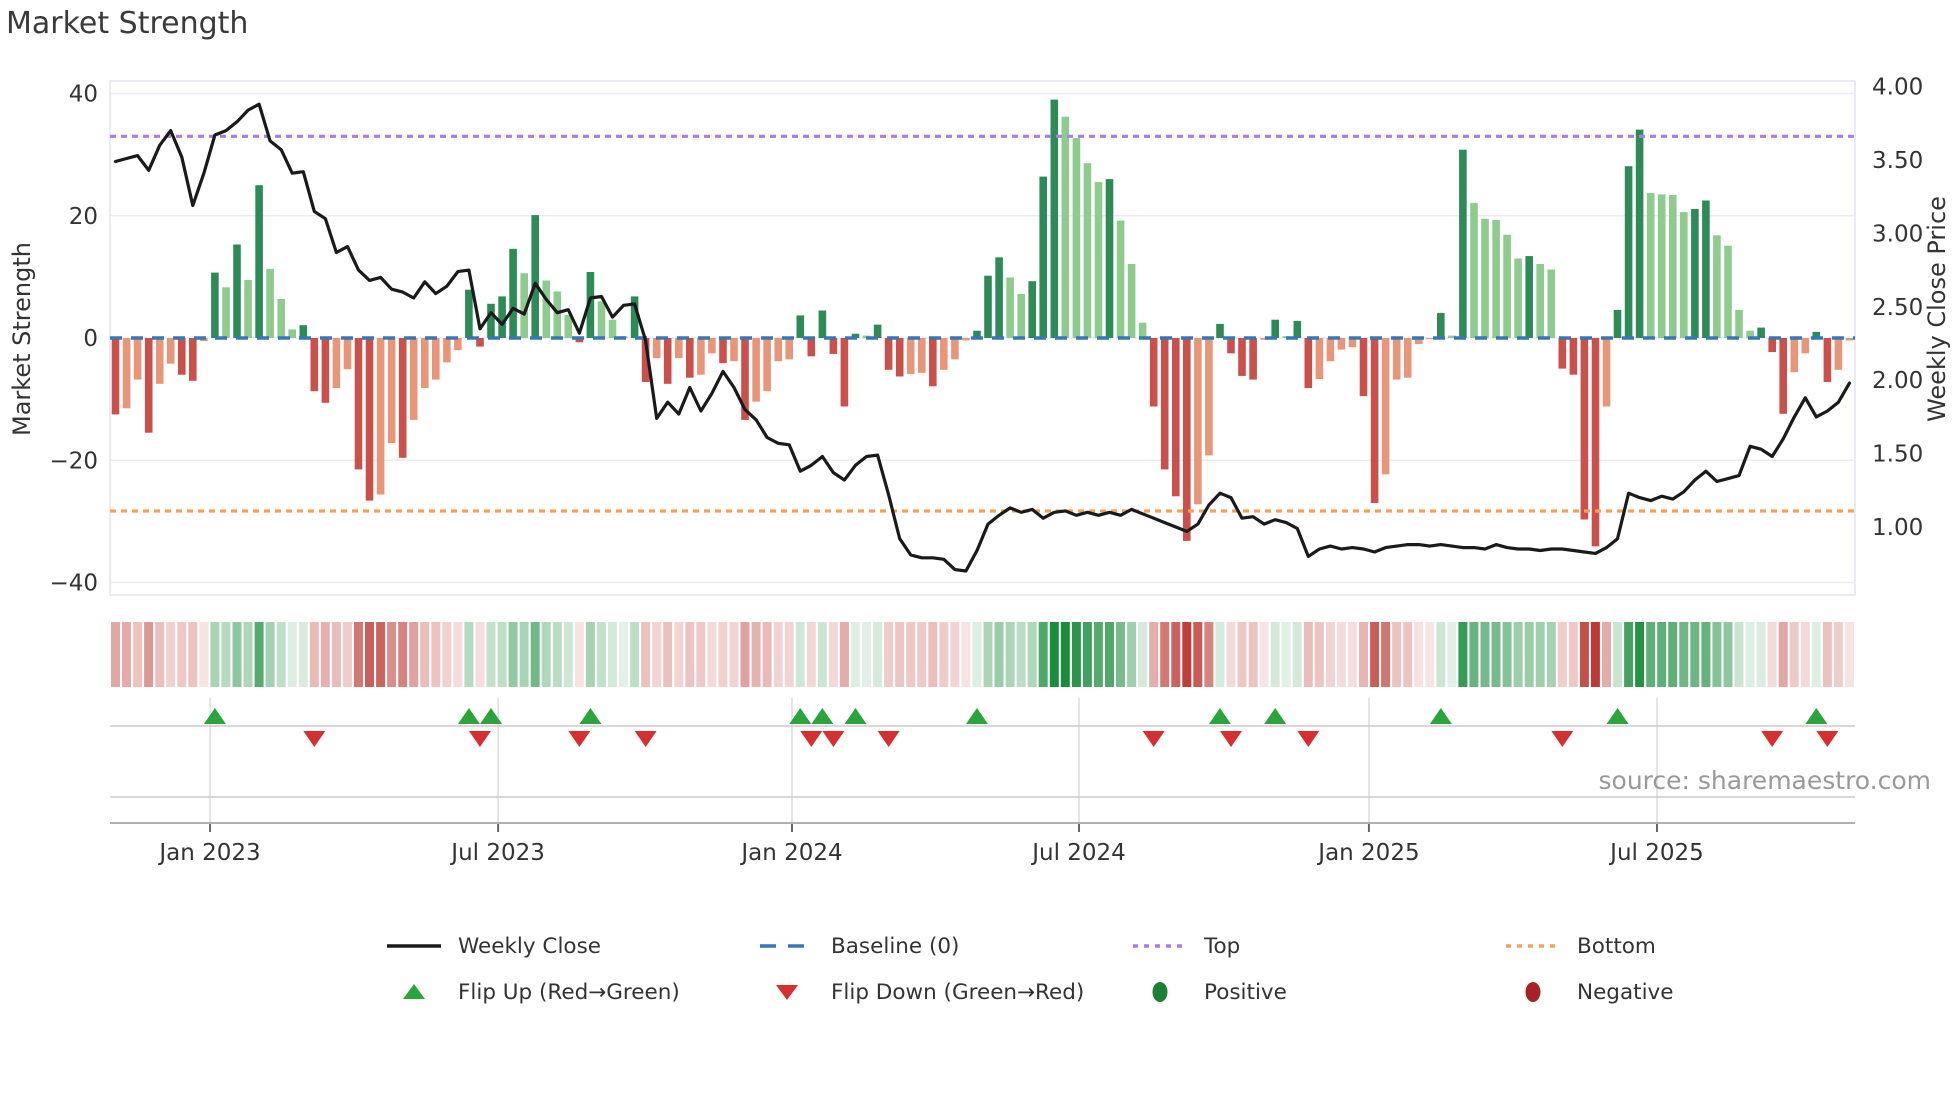 Image resolution: width=1960 pixels, height=1102 pixels. What do you see at coordinates (73, 584) in the screenshot?
I see `left-tick-label: −40` at bounding box center [73, 584].